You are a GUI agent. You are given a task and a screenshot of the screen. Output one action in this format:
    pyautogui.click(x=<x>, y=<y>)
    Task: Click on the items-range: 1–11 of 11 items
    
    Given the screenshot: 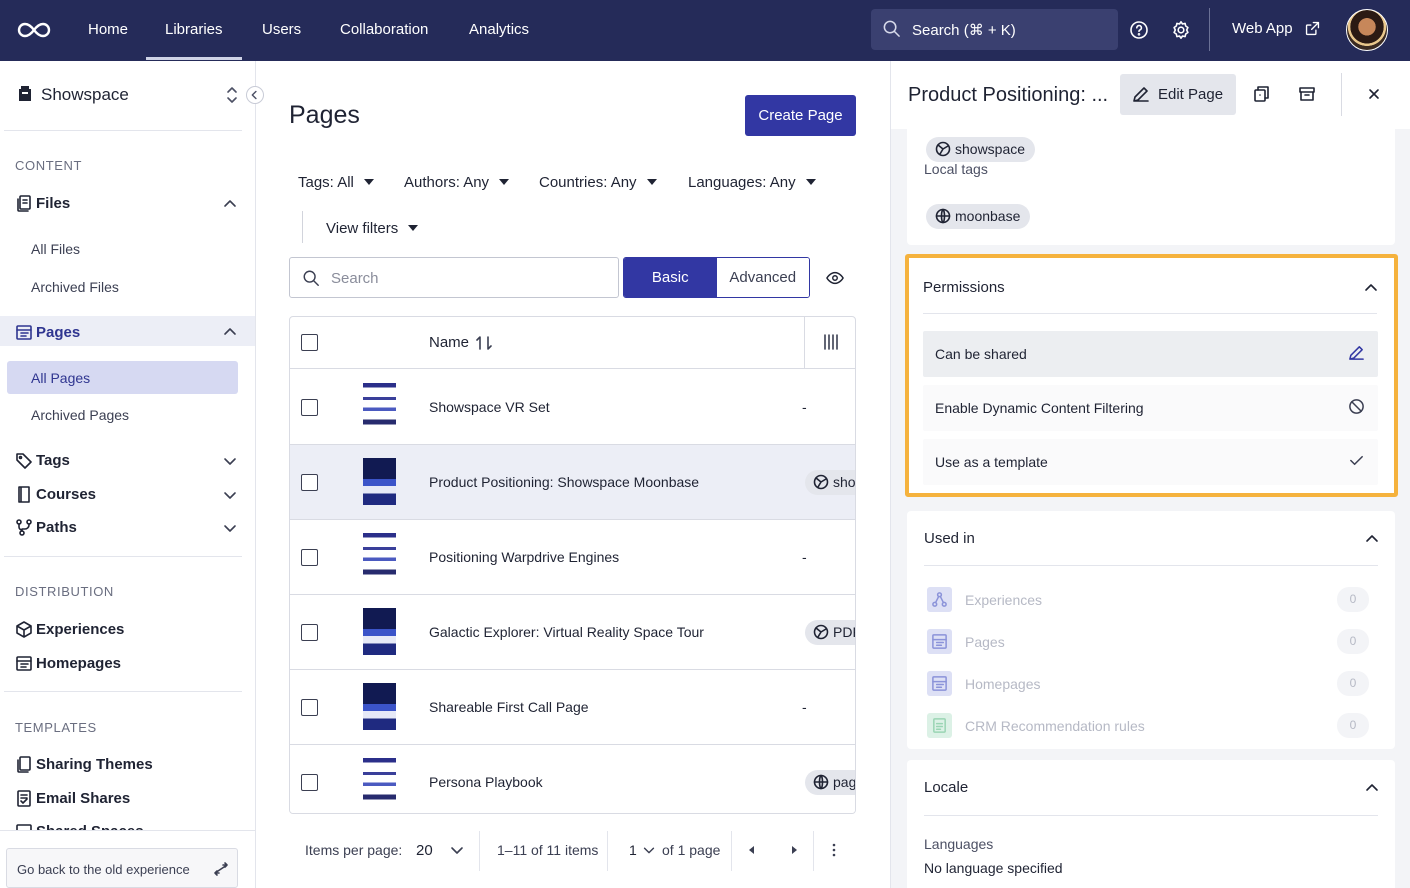 What is the action you would take?
    pyautogui.click(x=548, y=850)
    